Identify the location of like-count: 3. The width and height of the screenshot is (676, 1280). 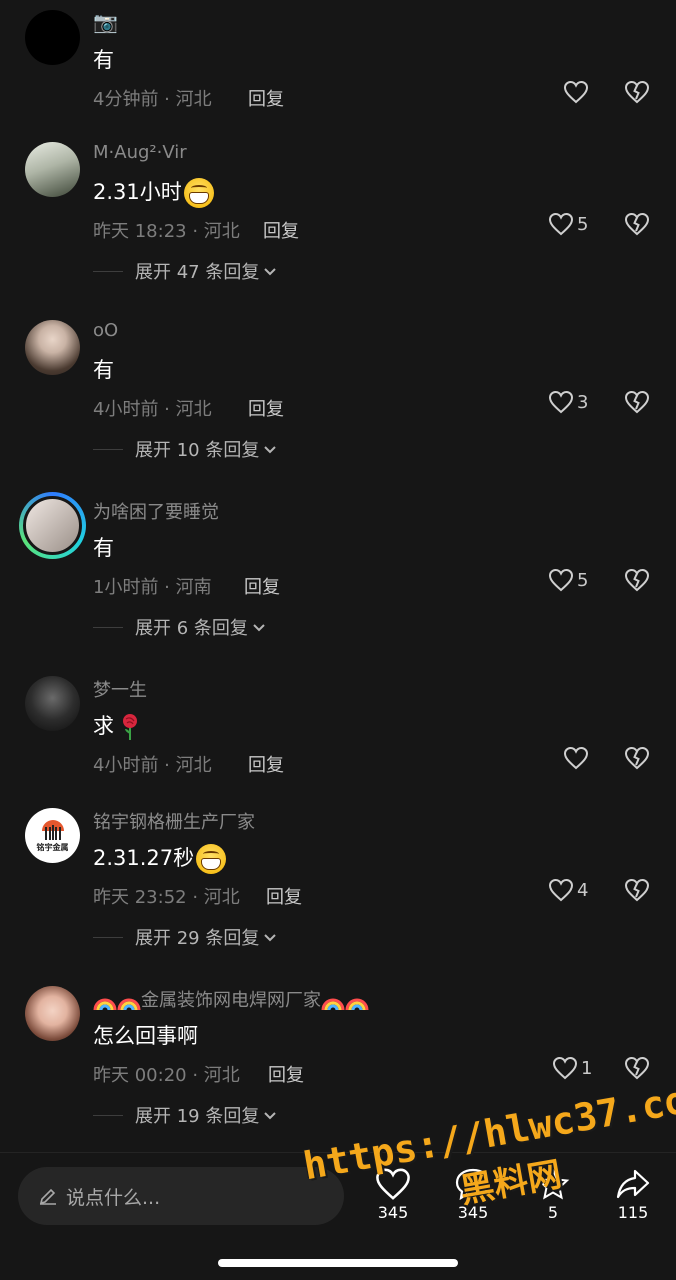
(583, 402).